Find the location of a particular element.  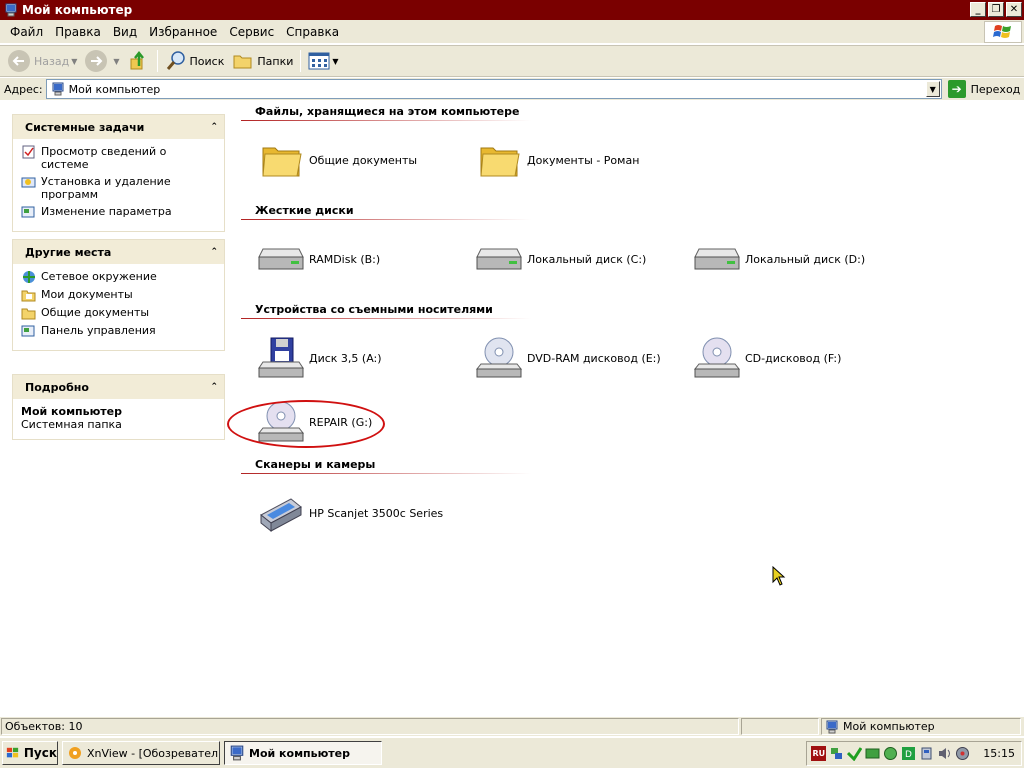

daemon-tray-icon: D is located at coordinates (908, 753).